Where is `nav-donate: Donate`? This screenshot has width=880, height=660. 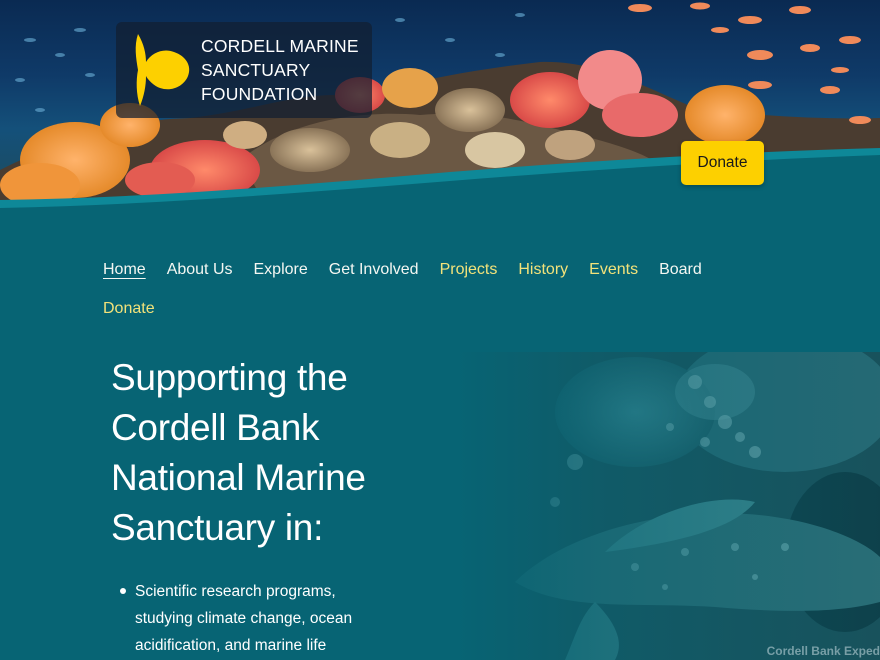 nav-donate: Donate is located at coordinates (129, 309).